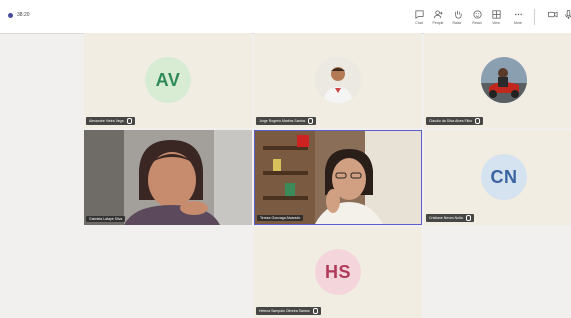  I want to click on participant-name-tag: Jorge Rogerio Martins Santos, so click(286, 121).